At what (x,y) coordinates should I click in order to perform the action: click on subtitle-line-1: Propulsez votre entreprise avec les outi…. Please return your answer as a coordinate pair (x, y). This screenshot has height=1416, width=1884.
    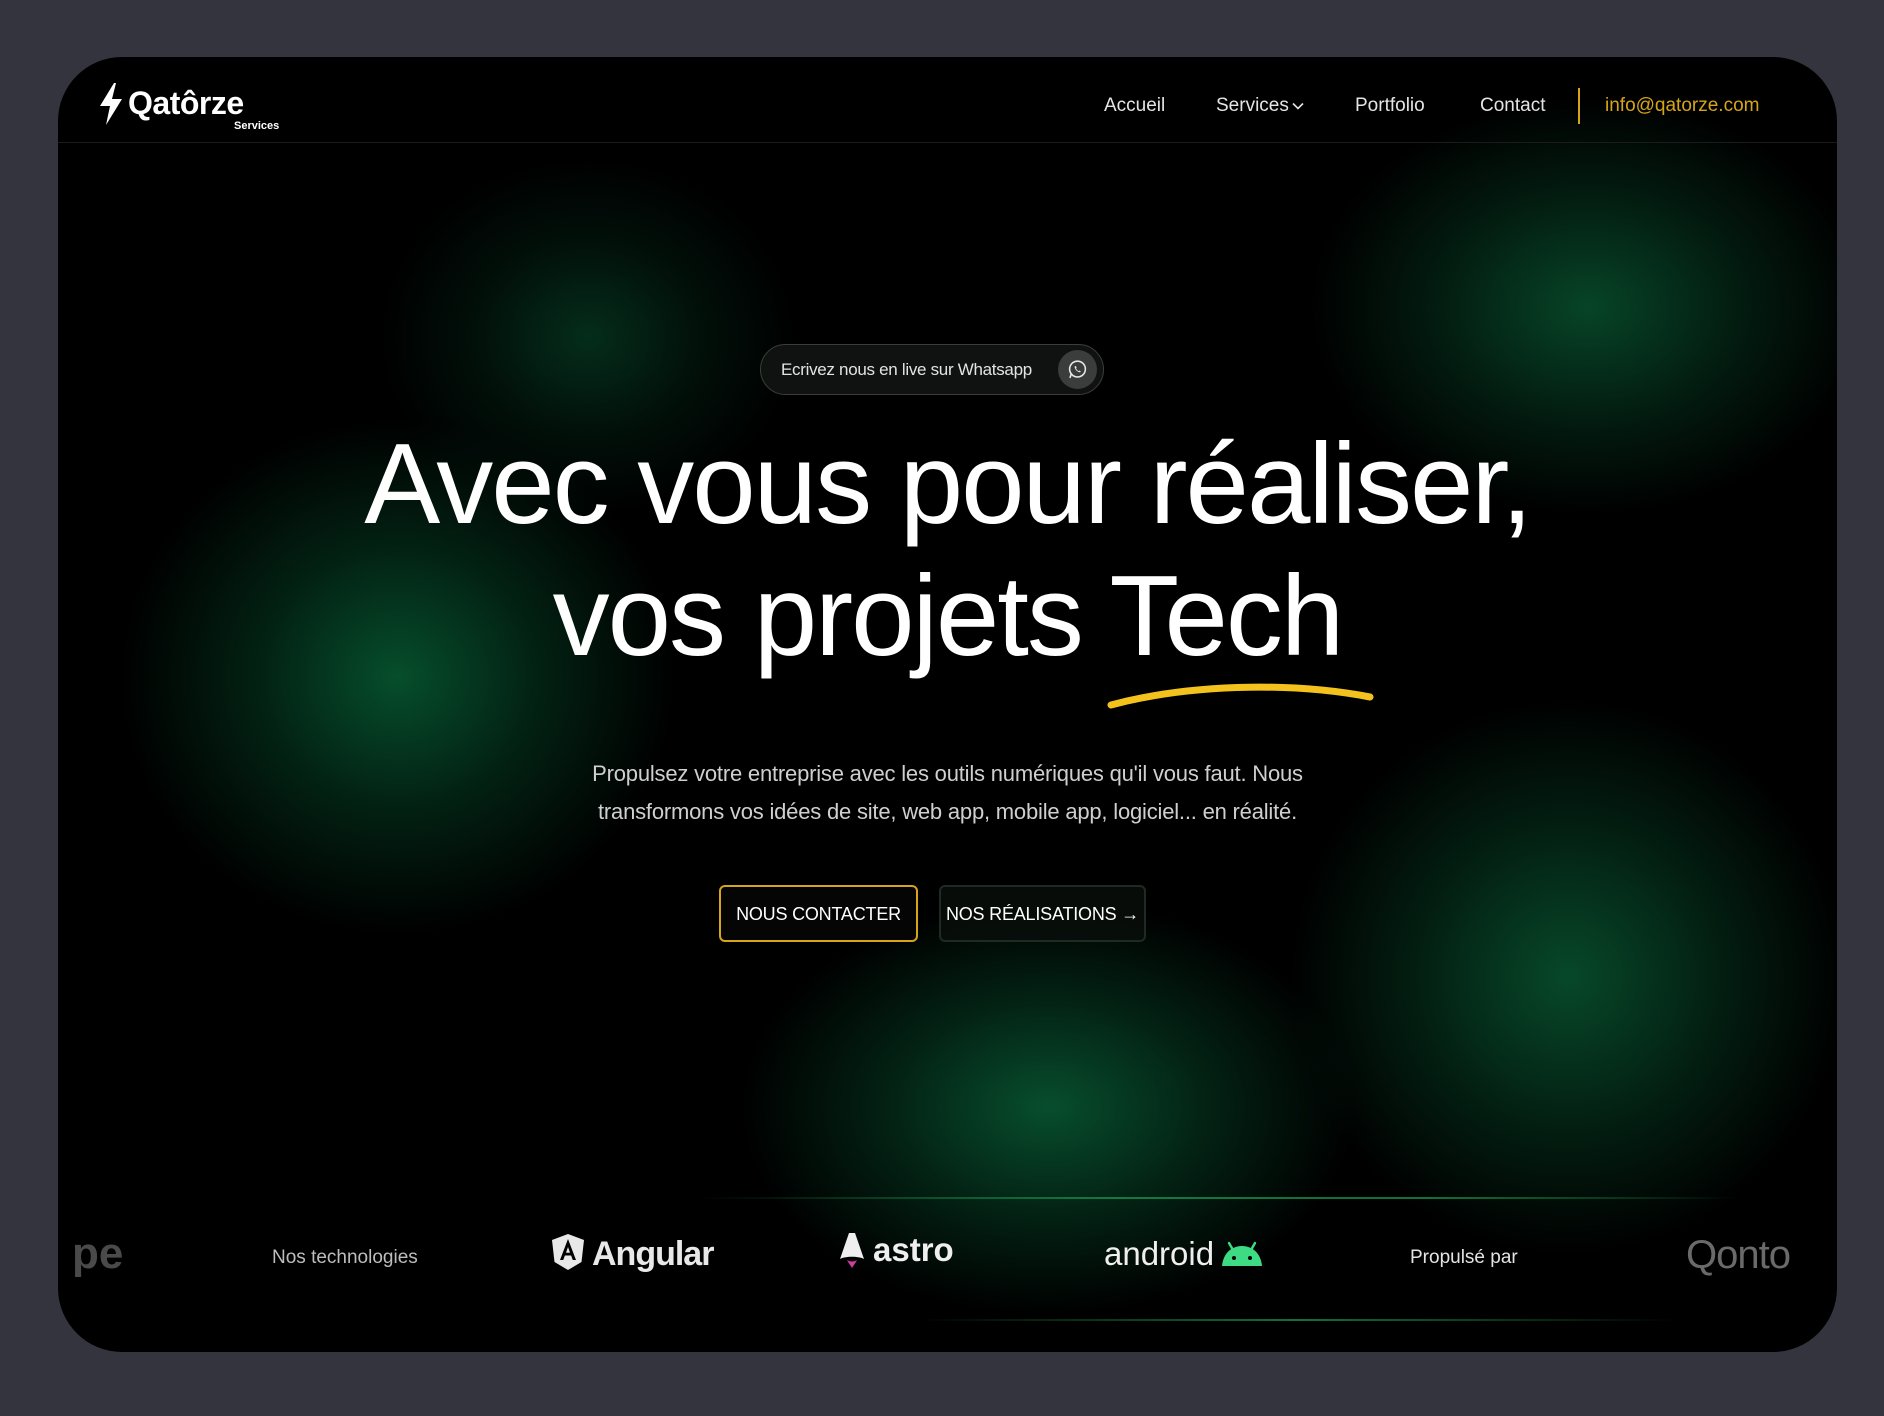
    Looking at the image, I should click on (947, 773).